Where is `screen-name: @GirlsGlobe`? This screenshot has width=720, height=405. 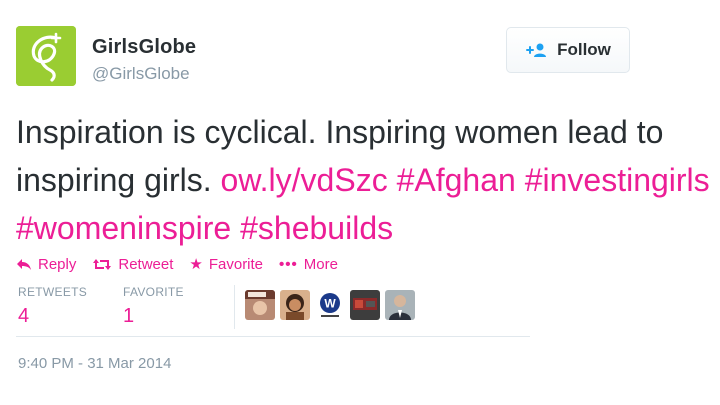
screen-name: @GirlsGlobe is located at coordinates (141, 74).